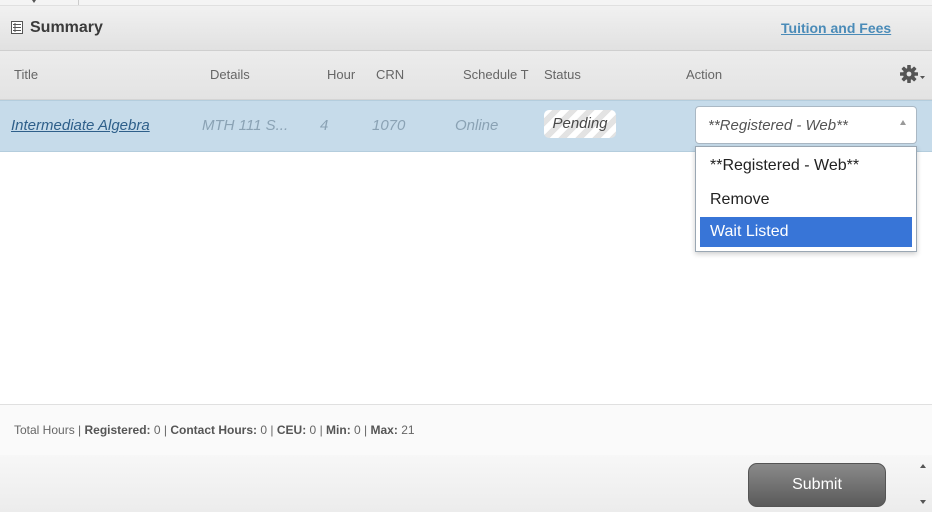 The height and width of the screenshot is (512, 932). Describe the element at coordinates (923, 466) in the screenshot. I see `scroll-up-icon` at that location.